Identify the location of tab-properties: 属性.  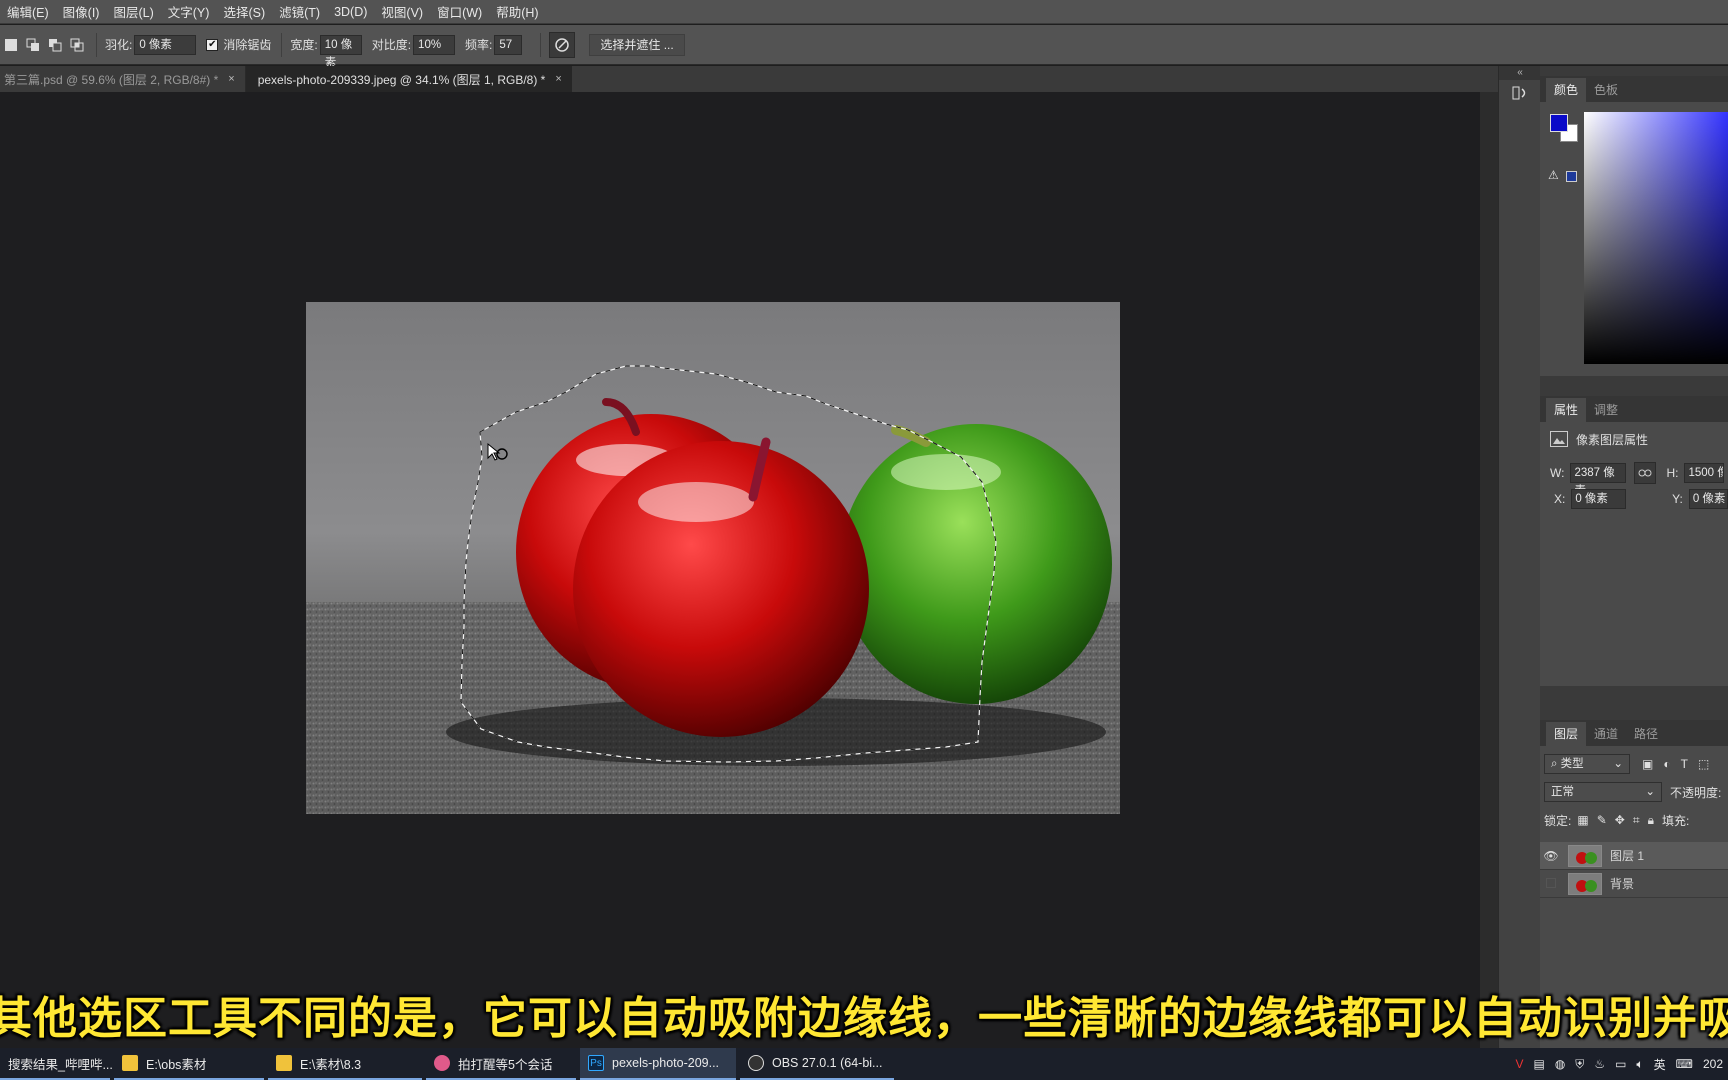
(1566, 410).